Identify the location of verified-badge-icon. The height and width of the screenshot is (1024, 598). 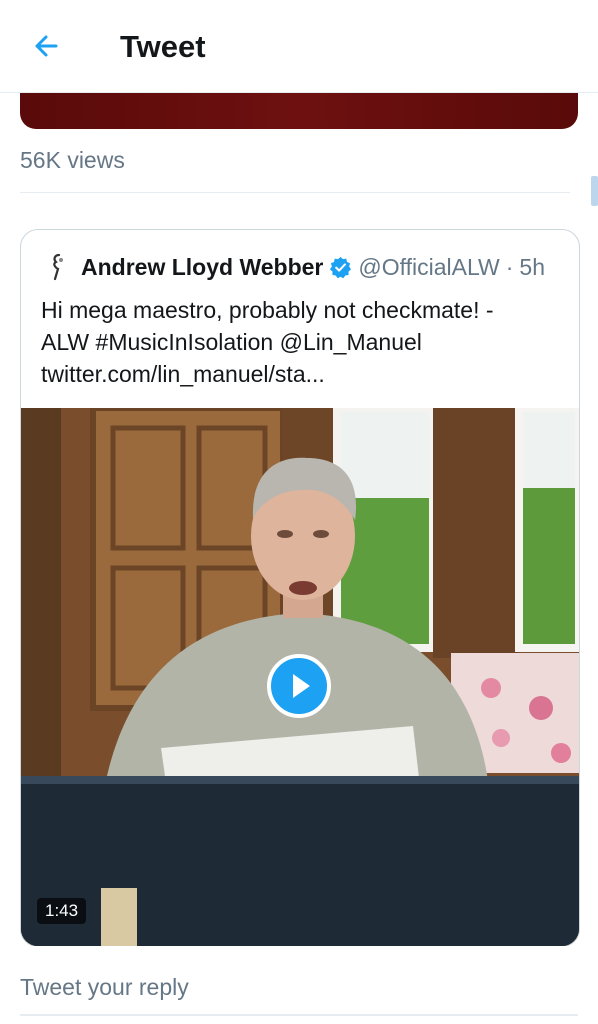
(341, 267).